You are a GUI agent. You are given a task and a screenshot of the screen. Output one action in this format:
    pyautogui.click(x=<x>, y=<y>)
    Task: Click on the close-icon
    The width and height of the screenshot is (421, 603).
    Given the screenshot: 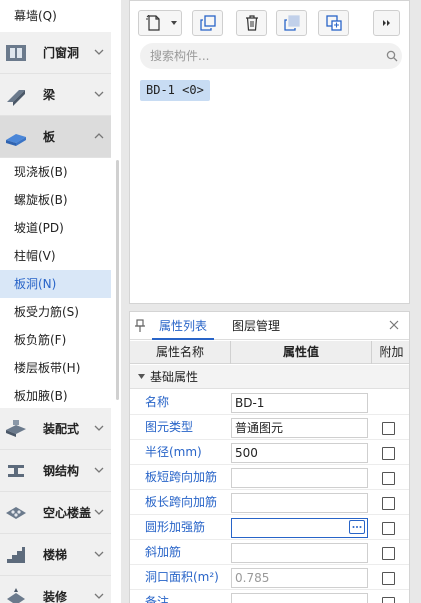 What is the action you would take?
    pyautogui.click(x=394, y=325)
    